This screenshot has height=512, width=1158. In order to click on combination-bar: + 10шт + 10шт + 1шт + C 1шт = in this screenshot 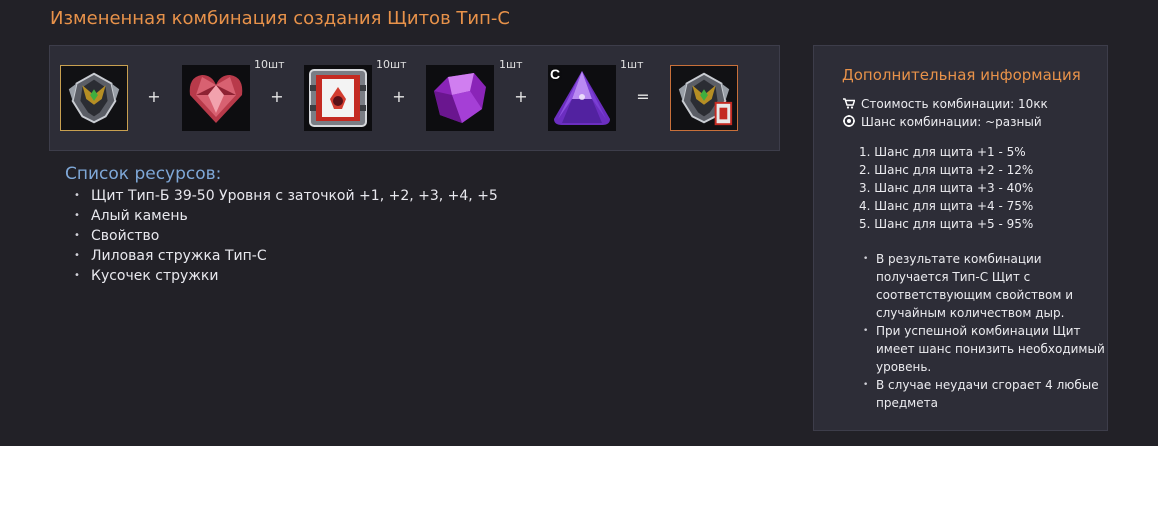, I will do `click(414, 98)`.